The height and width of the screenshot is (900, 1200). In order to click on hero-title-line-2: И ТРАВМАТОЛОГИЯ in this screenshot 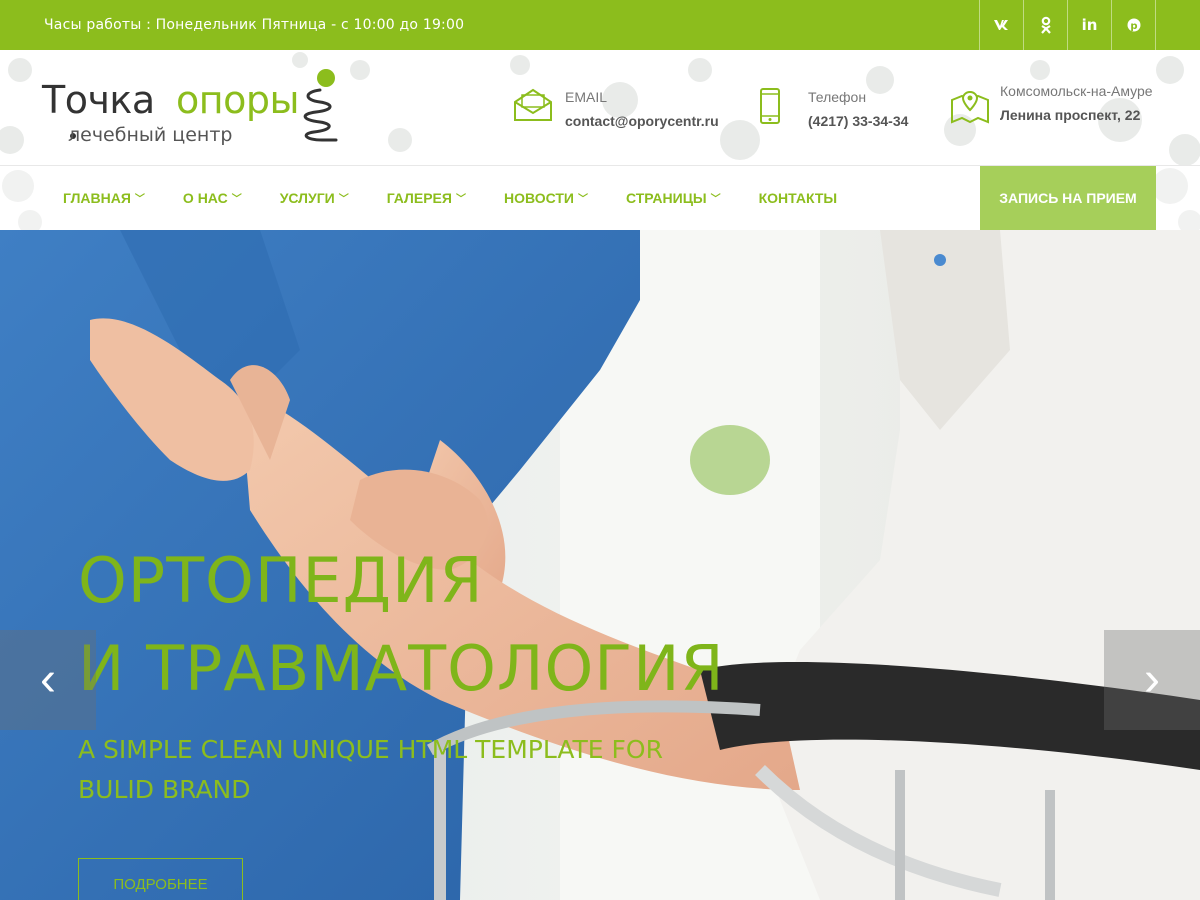, I will do `click(401, 668)`.